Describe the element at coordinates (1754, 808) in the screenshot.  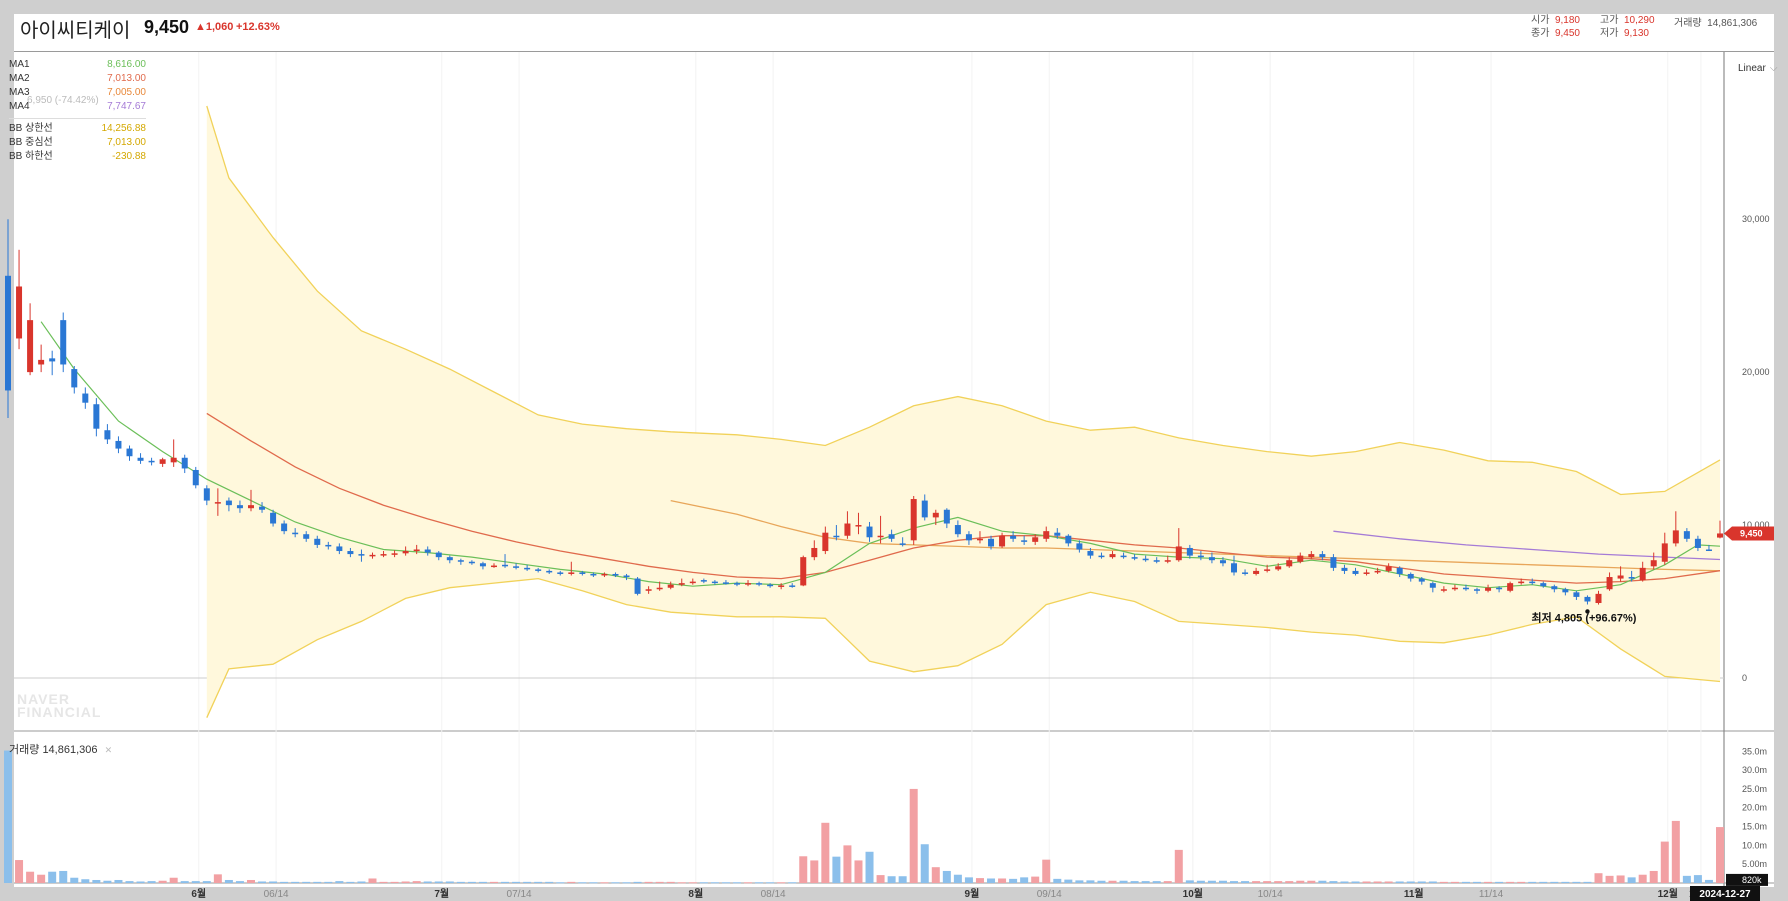
I see `volume-tick-label: 20.0m` at that location.